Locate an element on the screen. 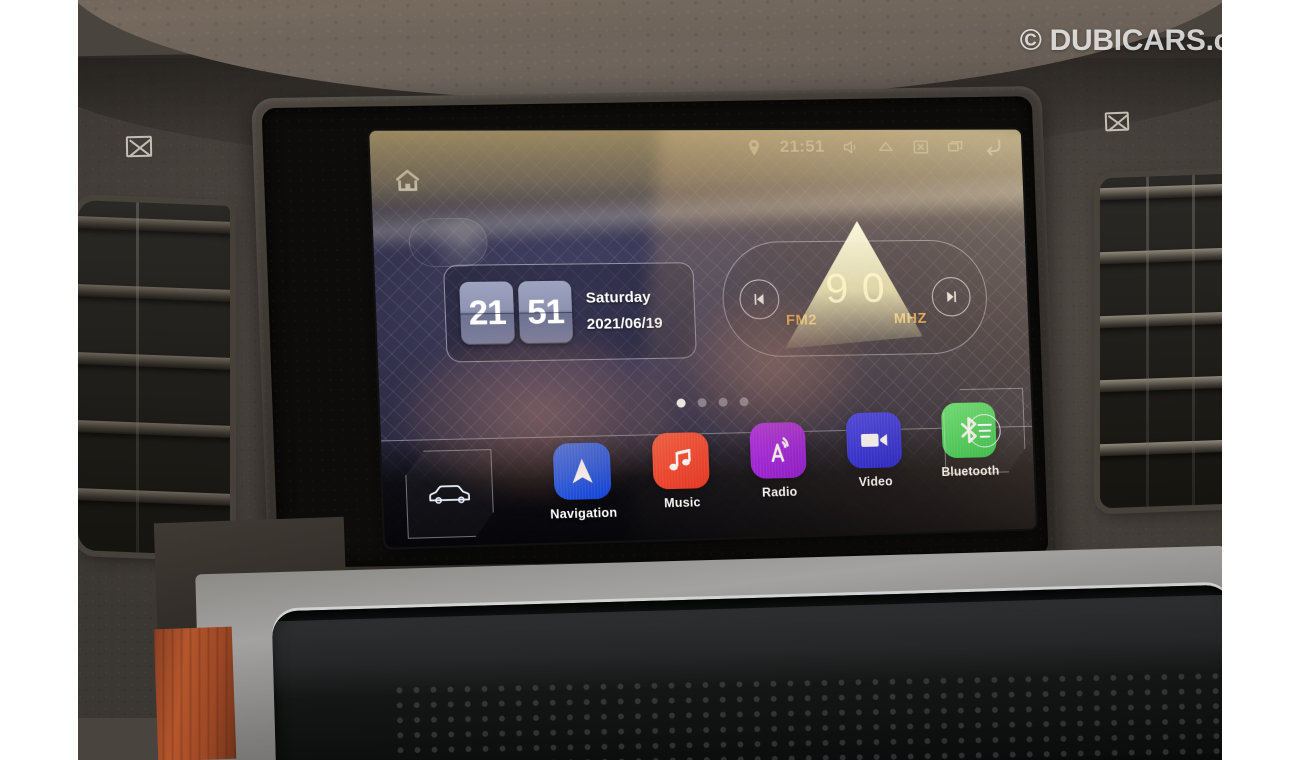  flip-hours: 21 is located at coordinates (487, 313).